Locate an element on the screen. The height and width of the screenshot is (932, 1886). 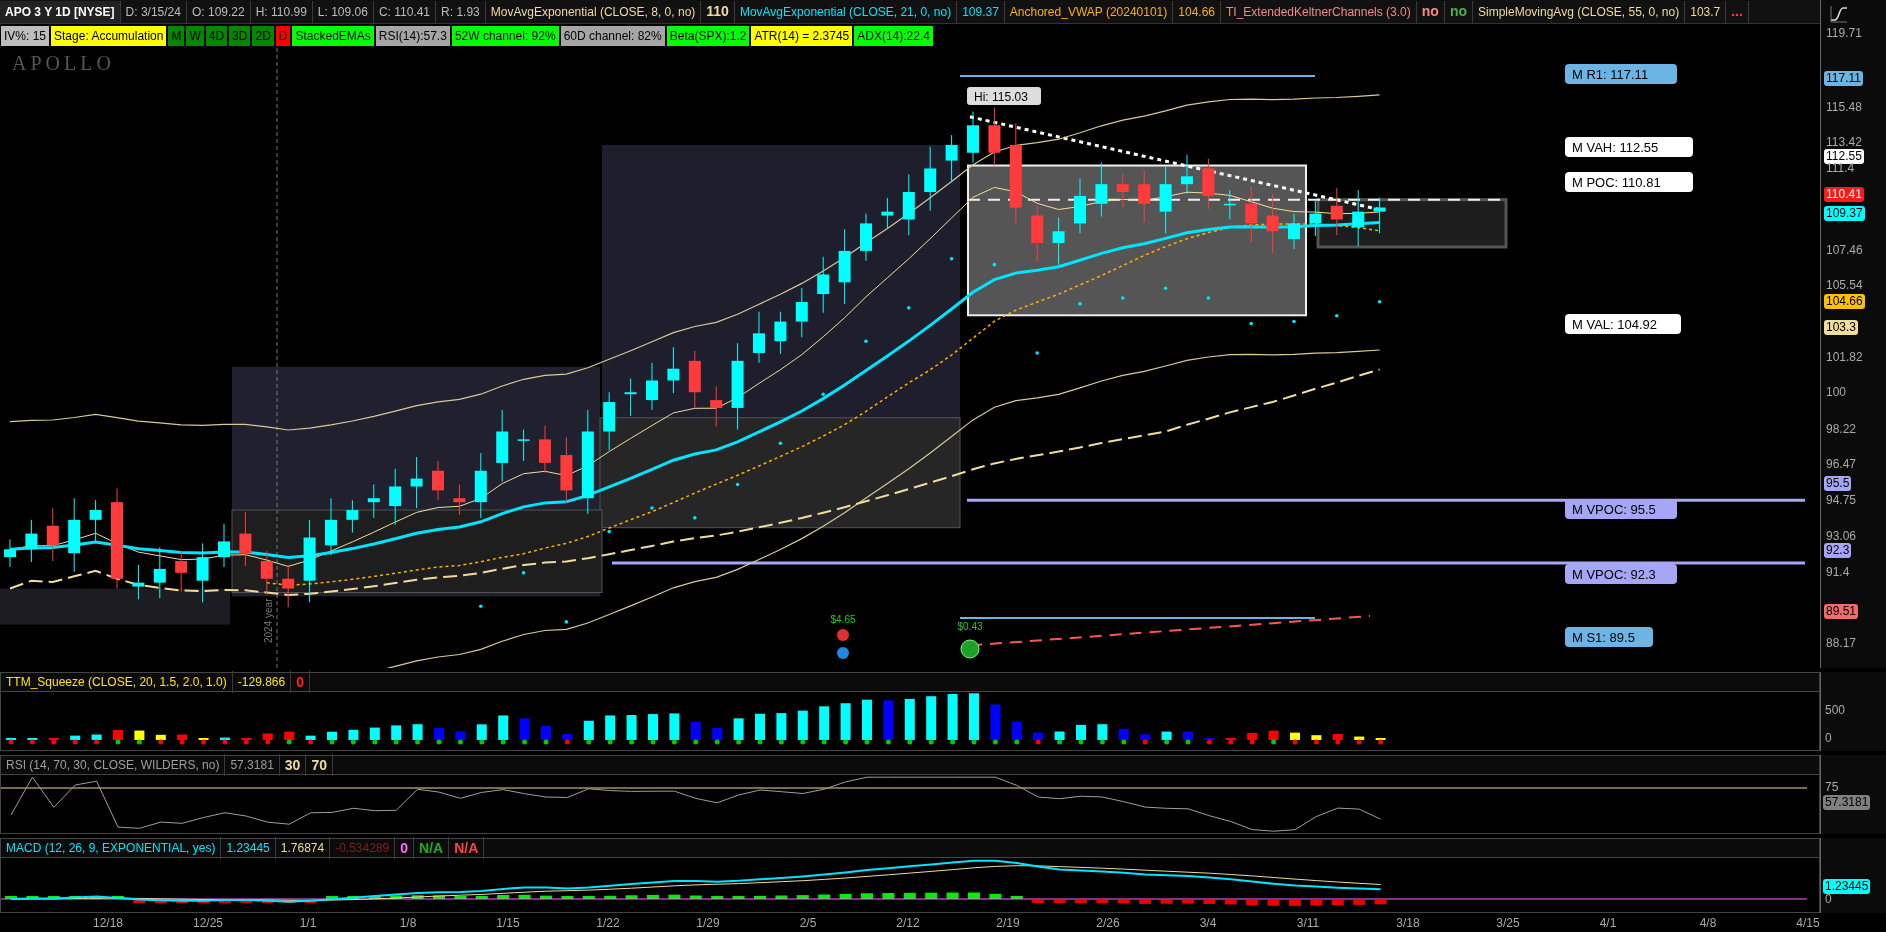
price-level-tag: M S1: 89.5 is located at coordinates (1609, 637).